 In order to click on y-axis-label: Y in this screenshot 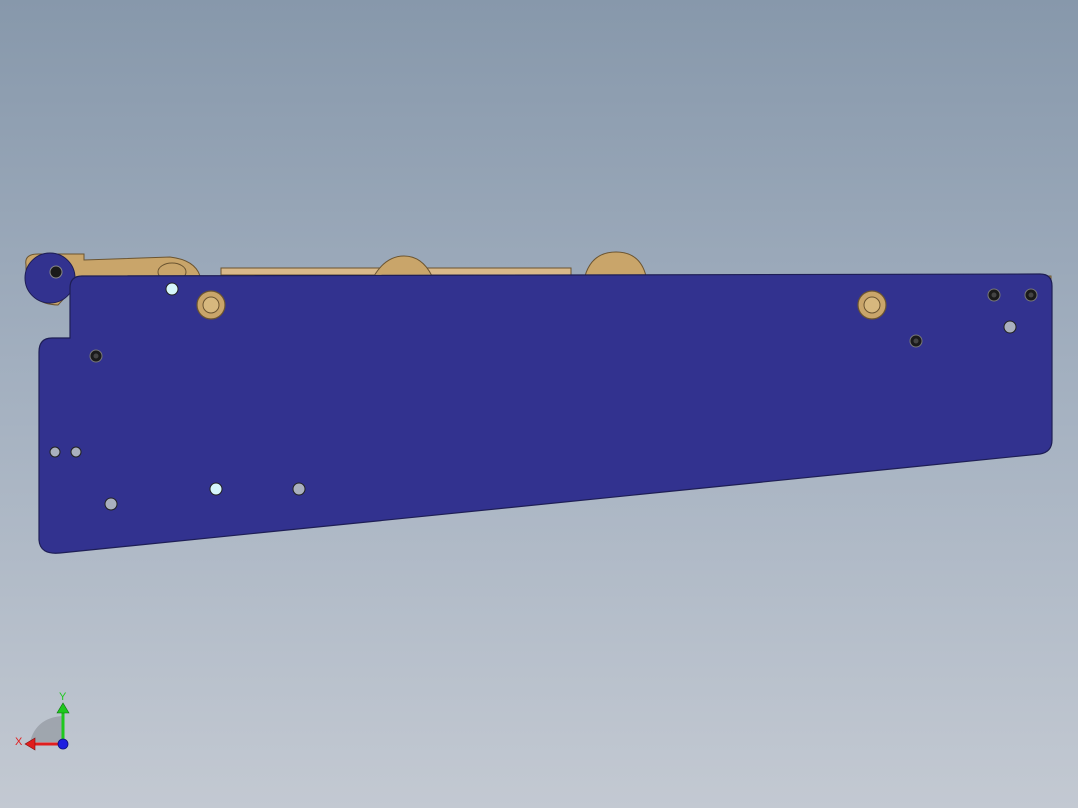, I will do `click(63, 697)`.